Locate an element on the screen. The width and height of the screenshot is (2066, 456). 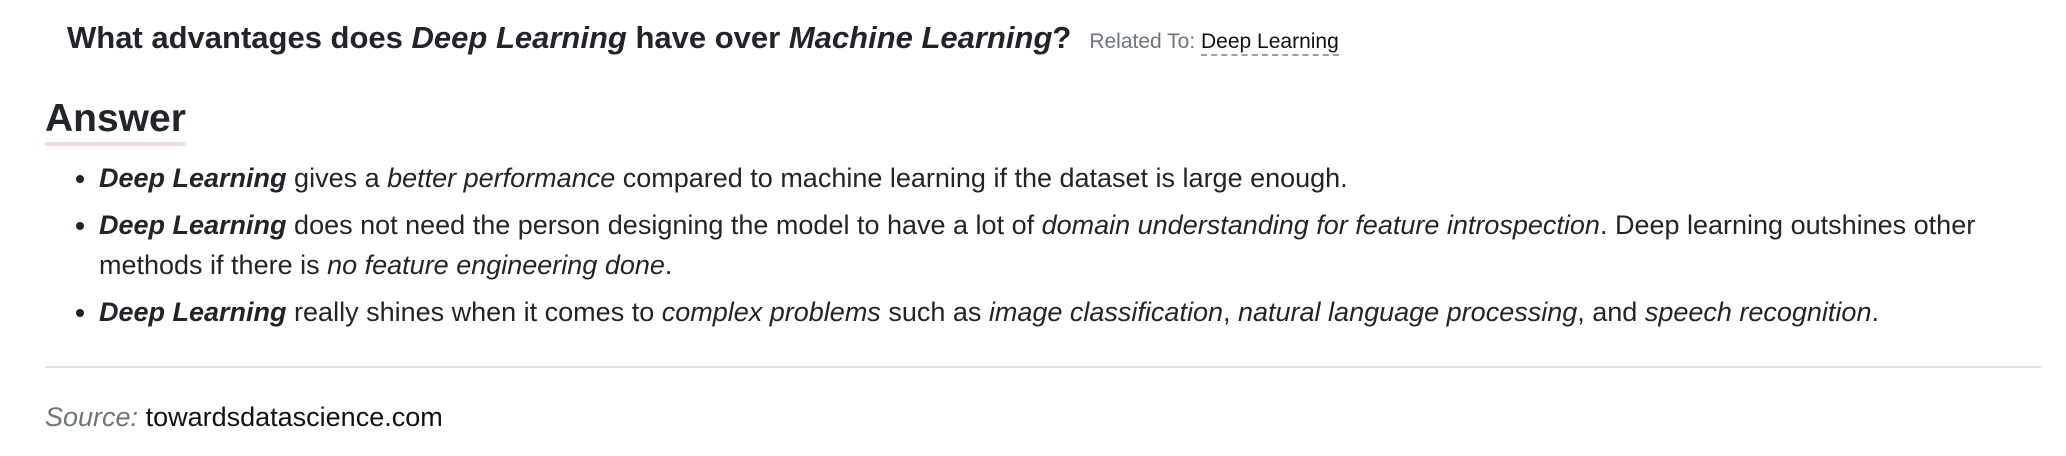
answer-item-text: really shines when it comes to is located at coordinates (474, 312).